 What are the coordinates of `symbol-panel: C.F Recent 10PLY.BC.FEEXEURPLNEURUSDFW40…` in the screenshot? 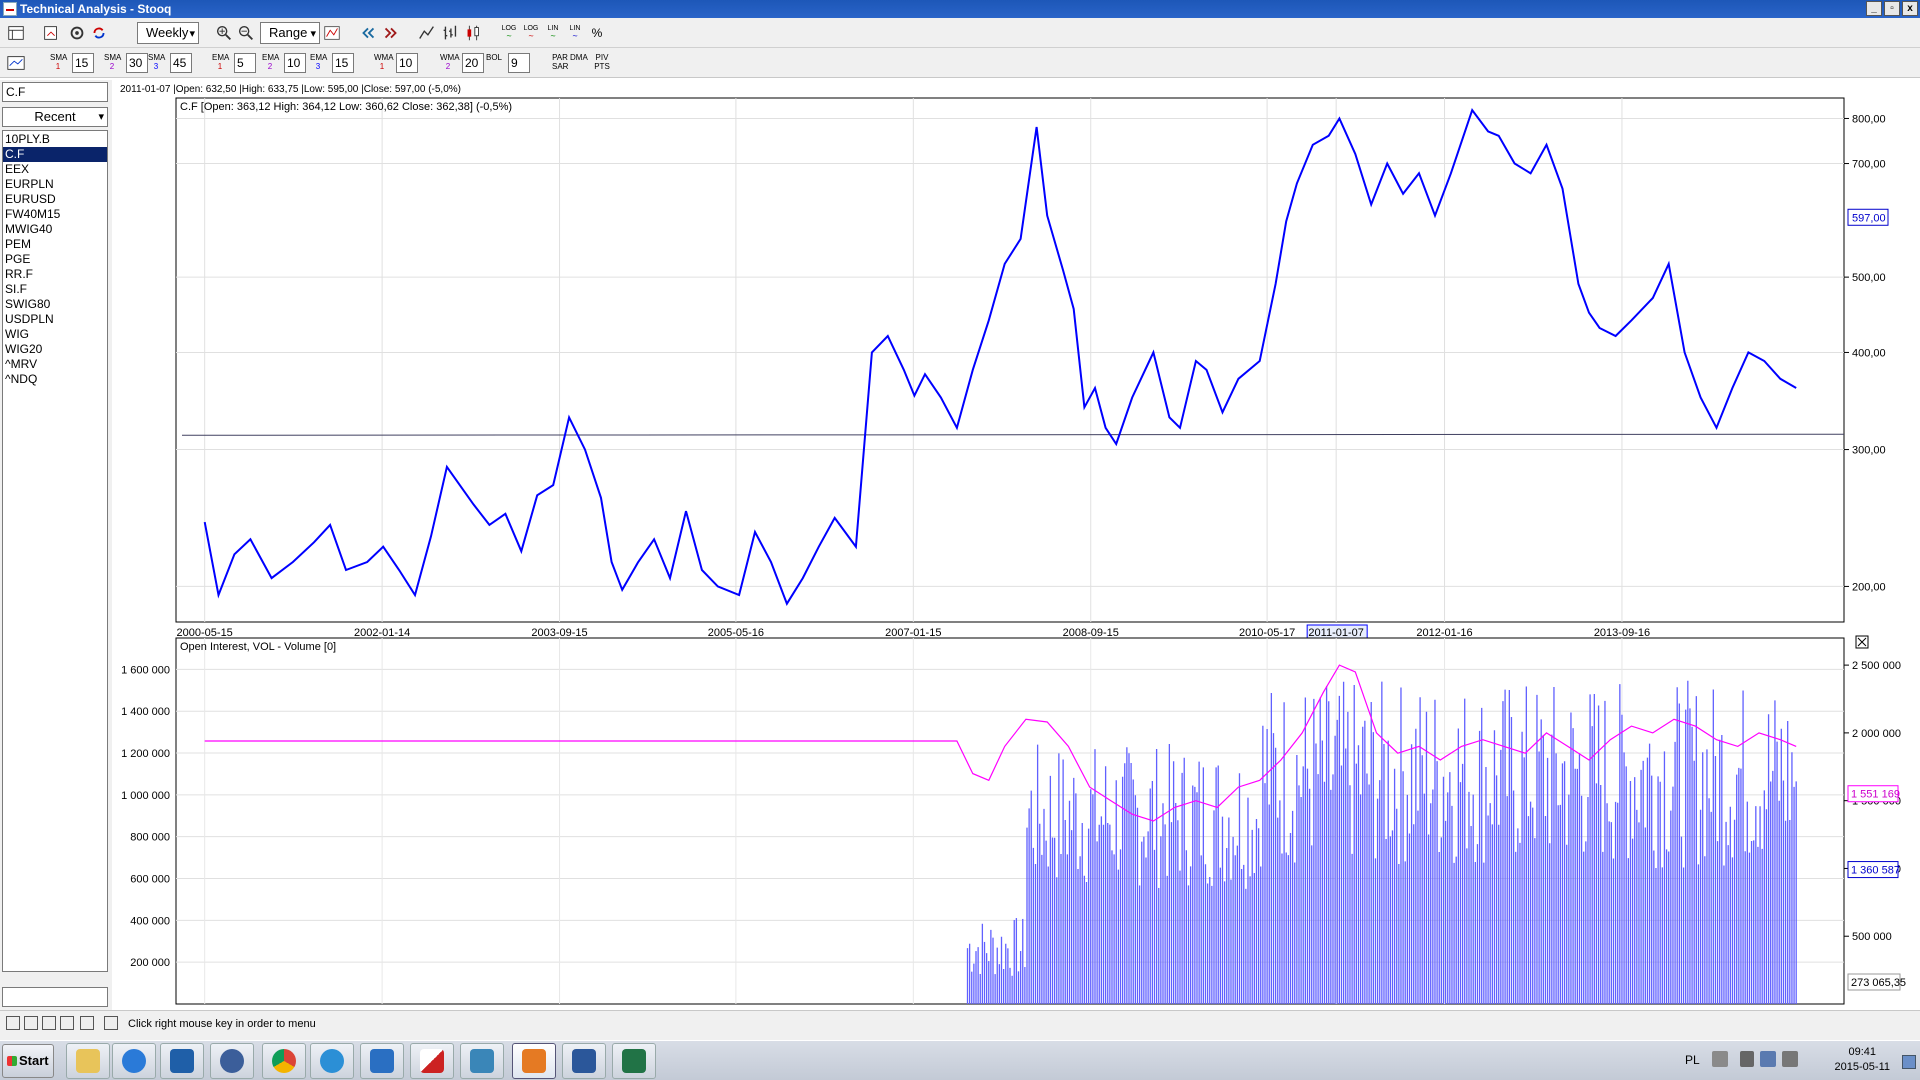 It's located at (56, 545).